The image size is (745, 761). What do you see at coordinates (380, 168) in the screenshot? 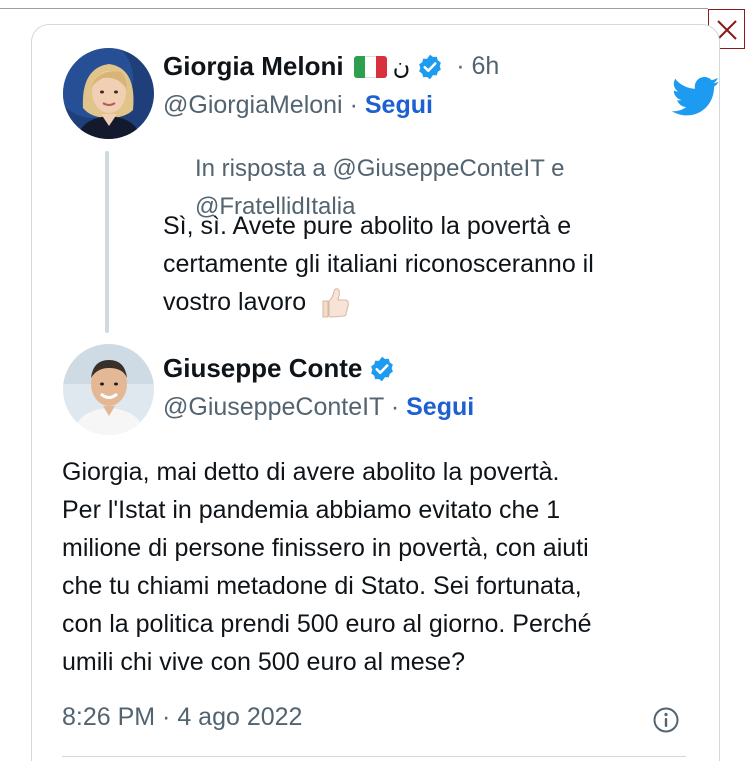
I see `reply-line-1: In risposta a @GiuseppeConteIT e` at bounding box center [380, 168].